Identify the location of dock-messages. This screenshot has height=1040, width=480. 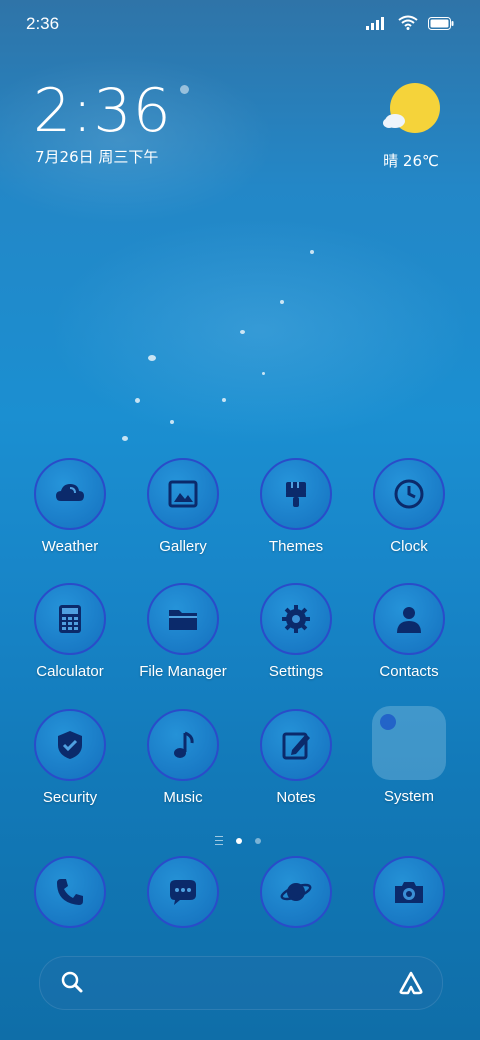
(183, 892).